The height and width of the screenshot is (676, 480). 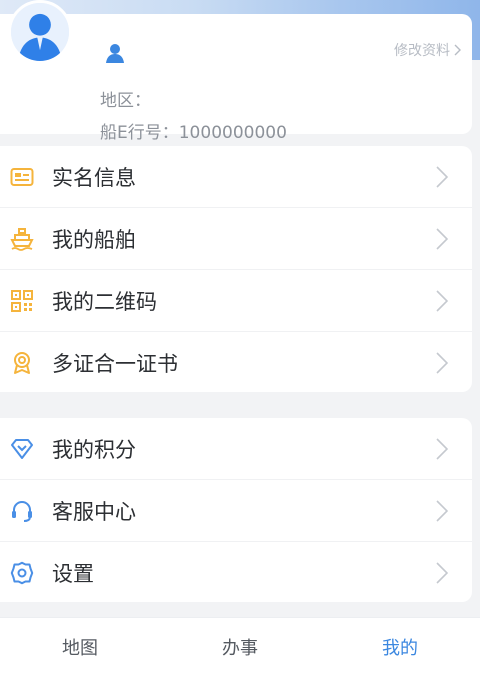 I want to click on user-avatar-icon, so click(x=40, y=32).